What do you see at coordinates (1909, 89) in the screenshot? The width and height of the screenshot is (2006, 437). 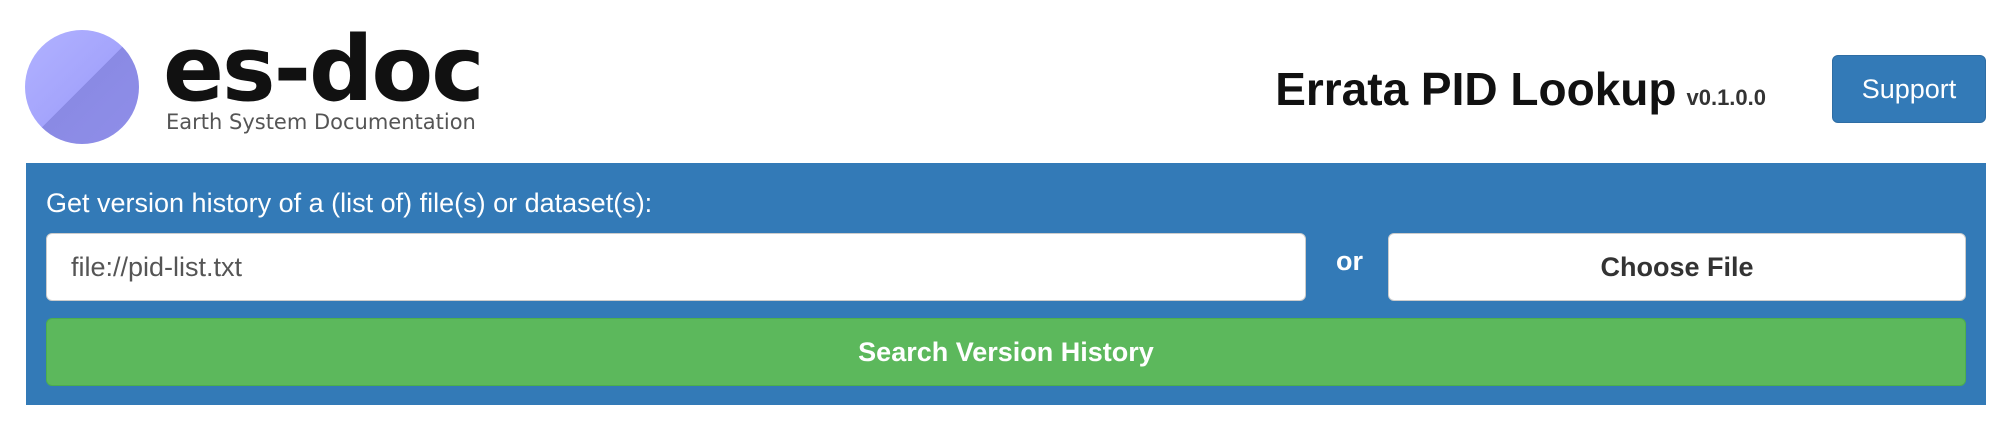 I see `support-button: Support` at bounding box center [1909, 89].